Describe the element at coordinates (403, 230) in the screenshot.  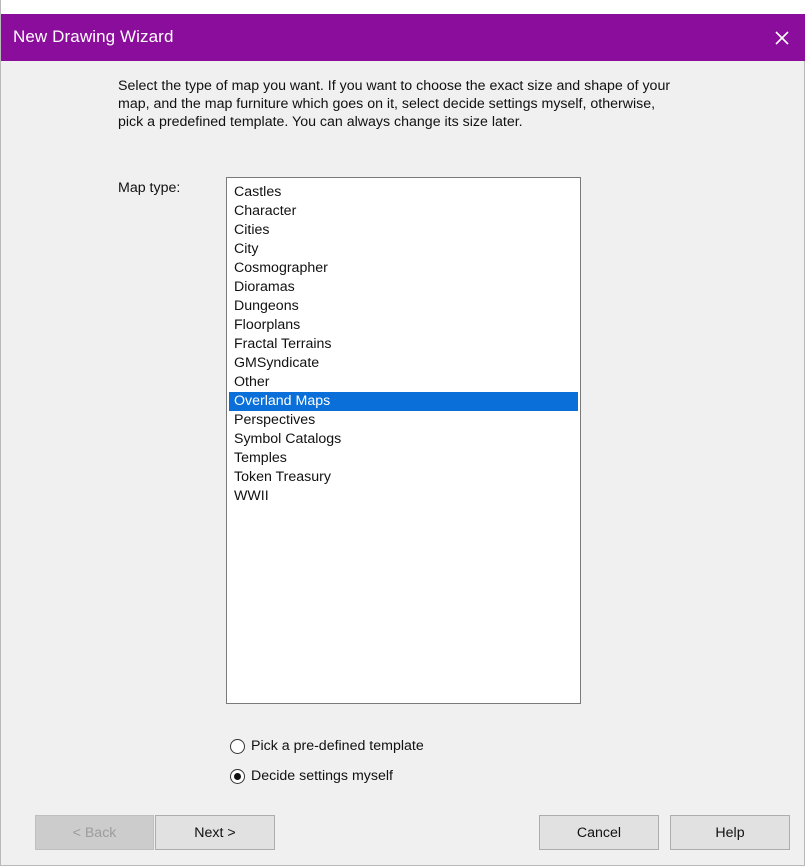
I see `map-type-item: Cities` at that location.